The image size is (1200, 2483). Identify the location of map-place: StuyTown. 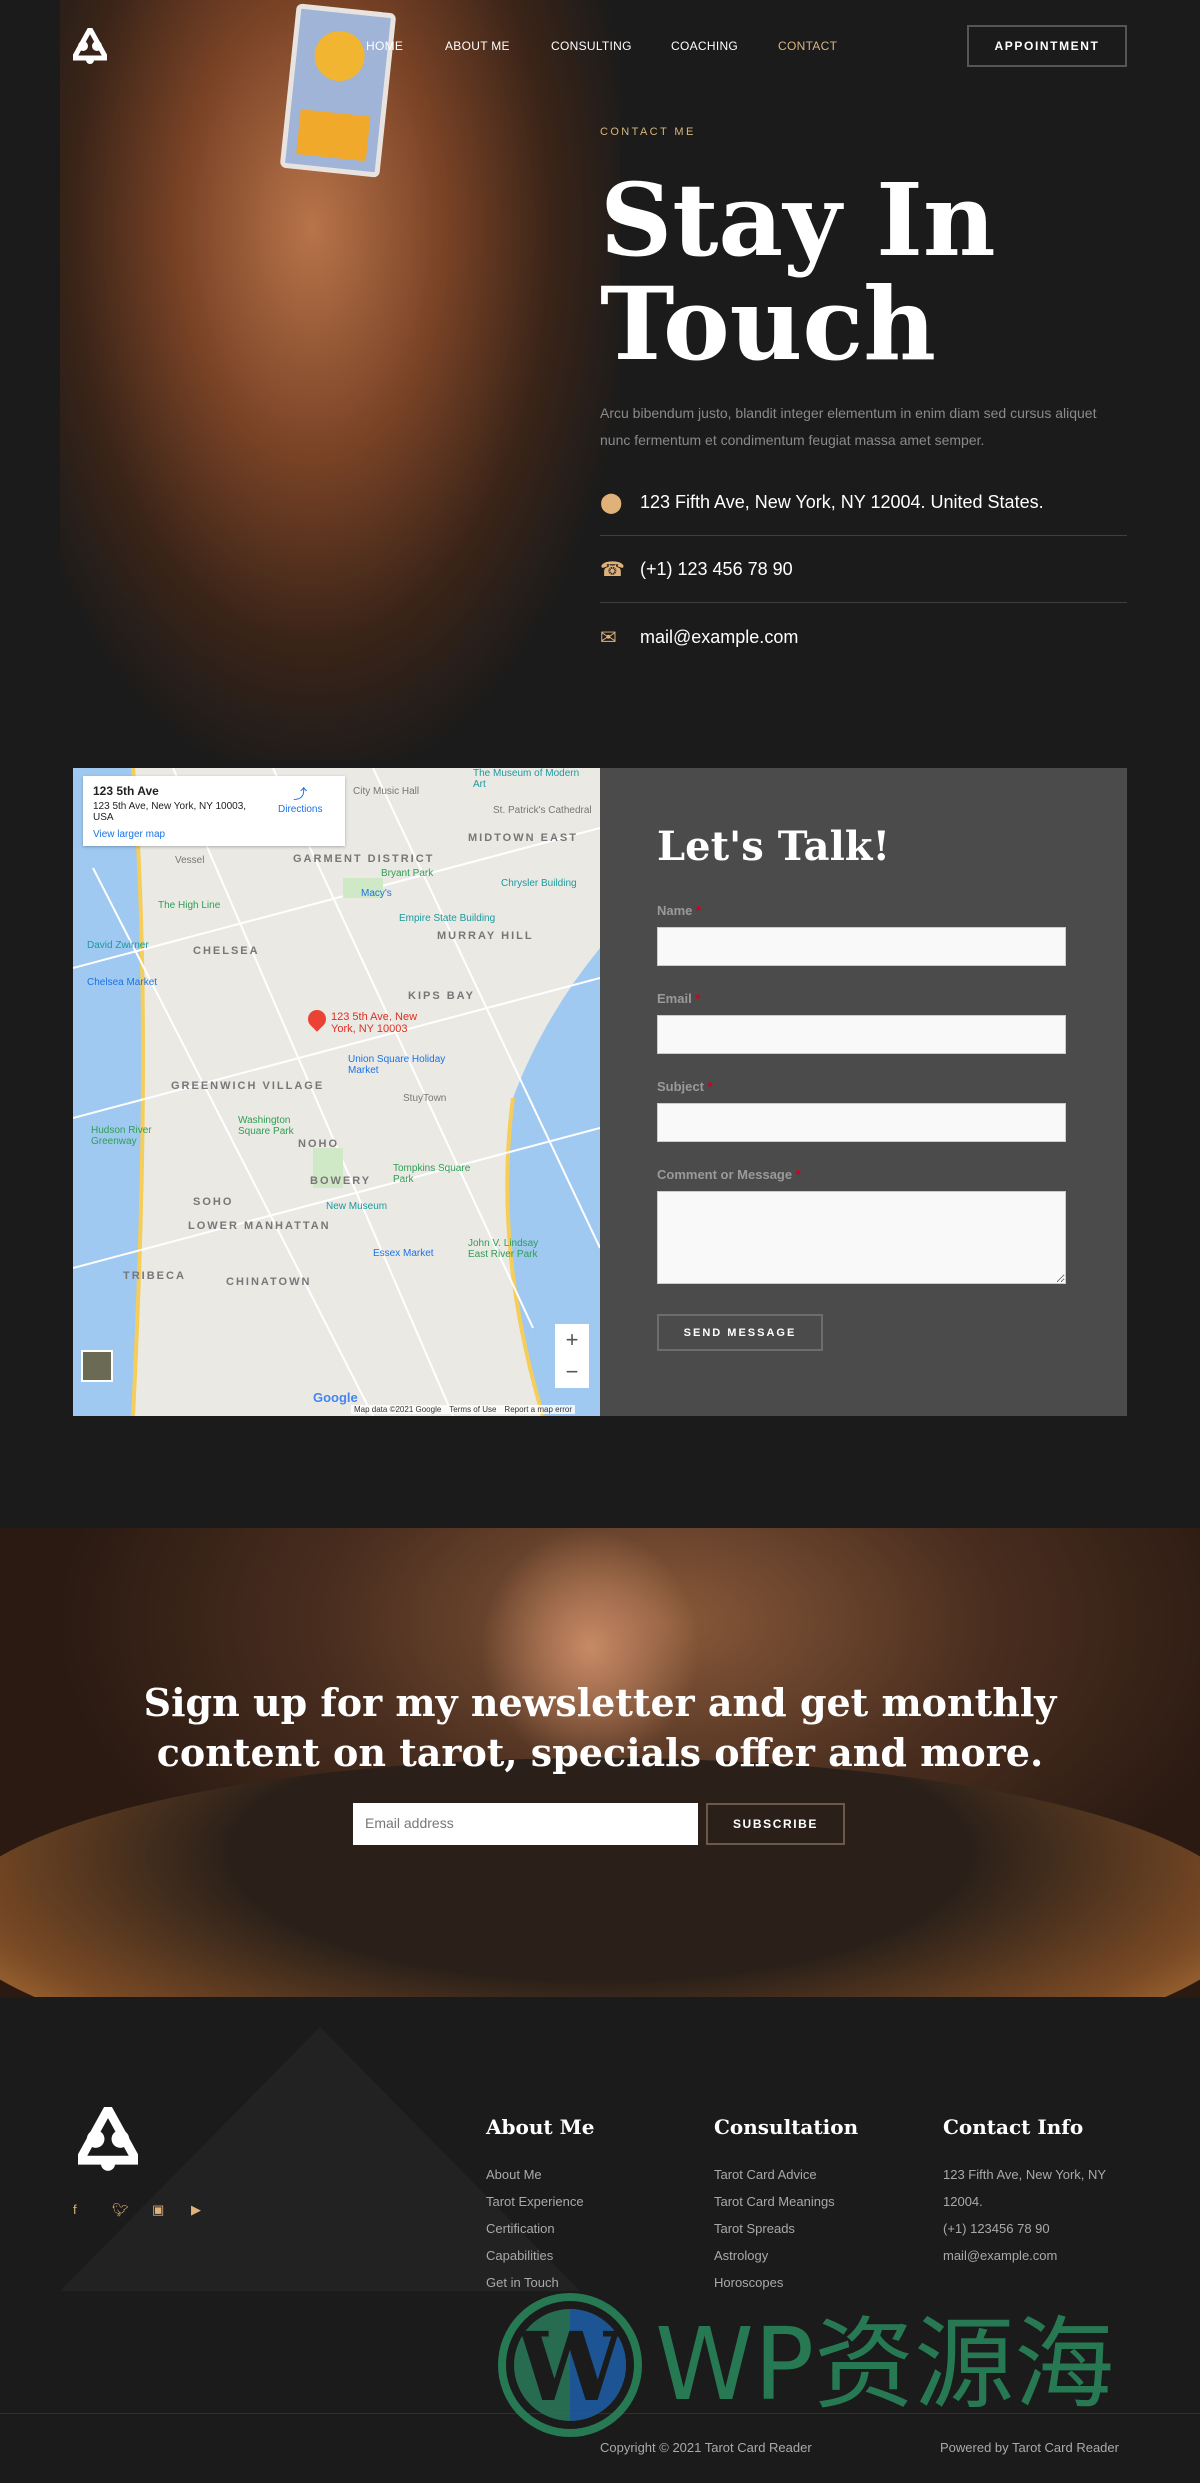
(424, 1098).